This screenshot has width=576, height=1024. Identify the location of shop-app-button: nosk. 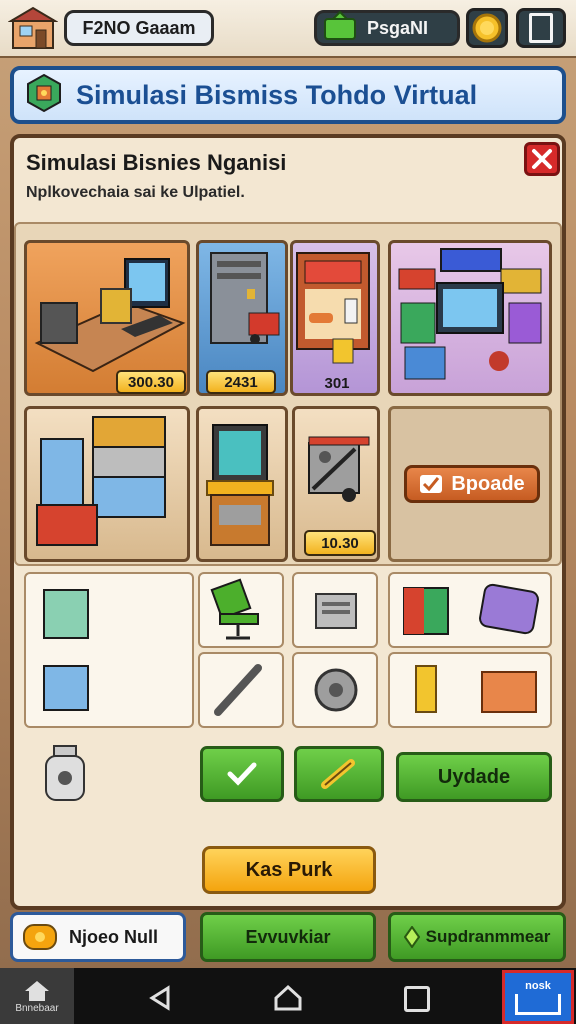
(538, 997).